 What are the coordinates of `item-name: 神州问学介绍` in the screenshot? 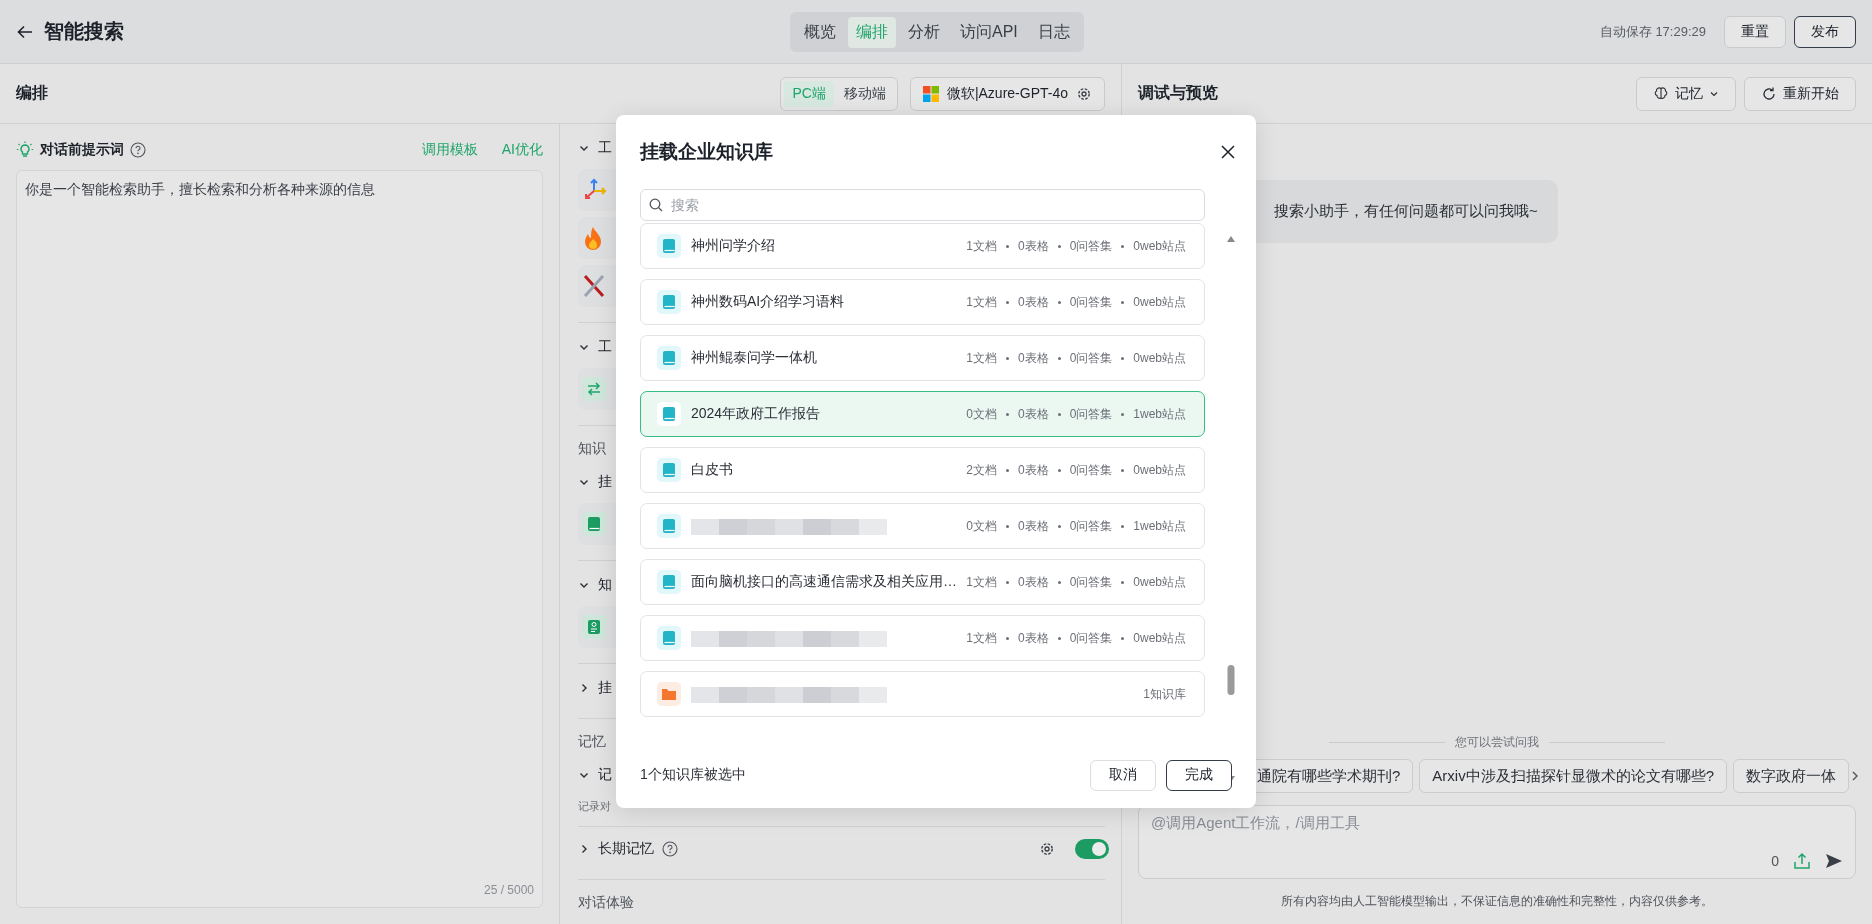 It's located at (733, 246).